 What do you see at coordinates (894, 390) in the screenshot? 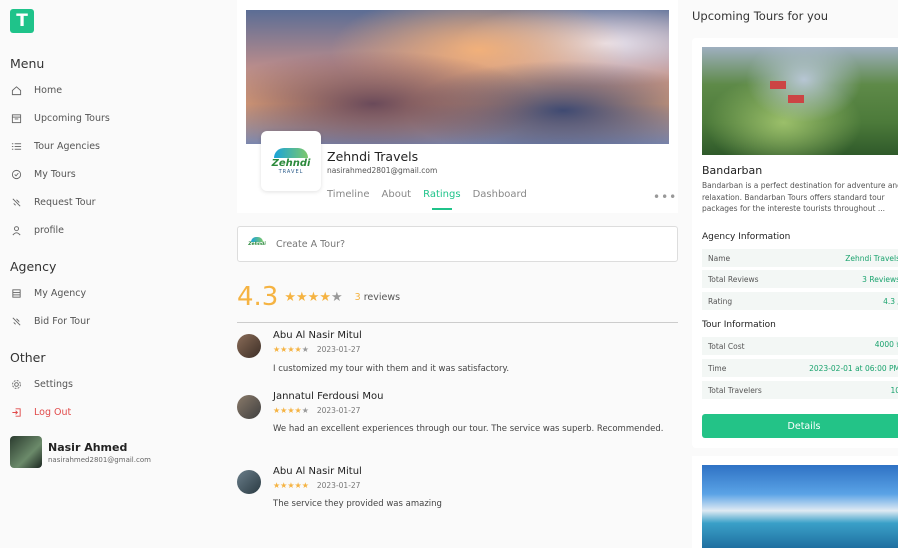
I see `info-value: 10` at bounding box center [894, 390].